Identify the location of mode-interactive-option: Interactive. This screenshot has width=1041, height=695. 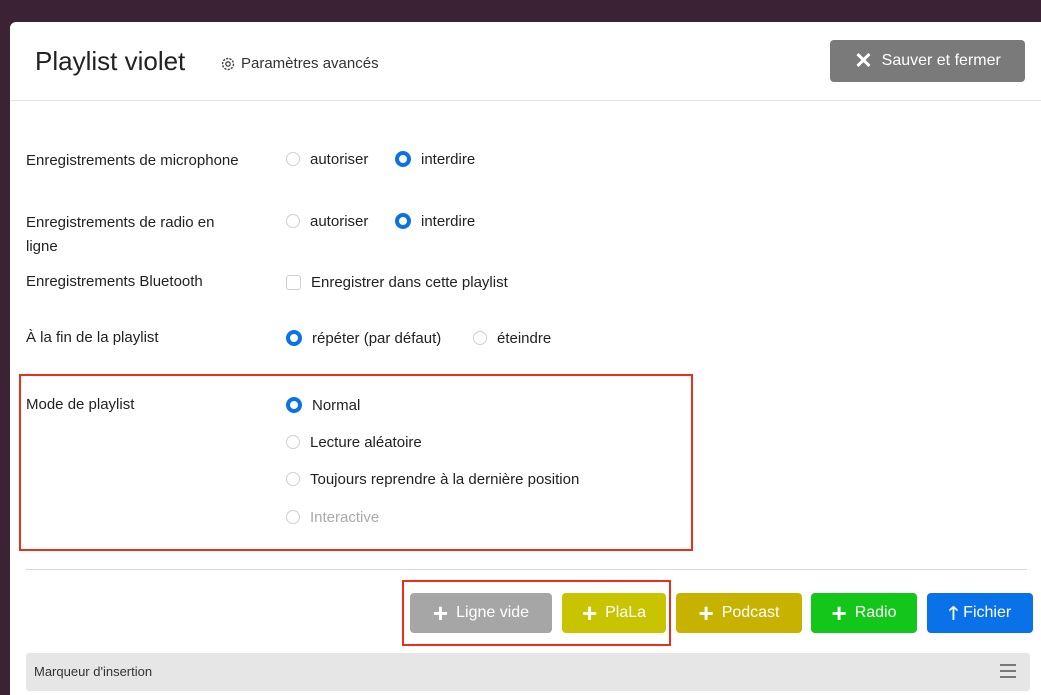
(332, 517).